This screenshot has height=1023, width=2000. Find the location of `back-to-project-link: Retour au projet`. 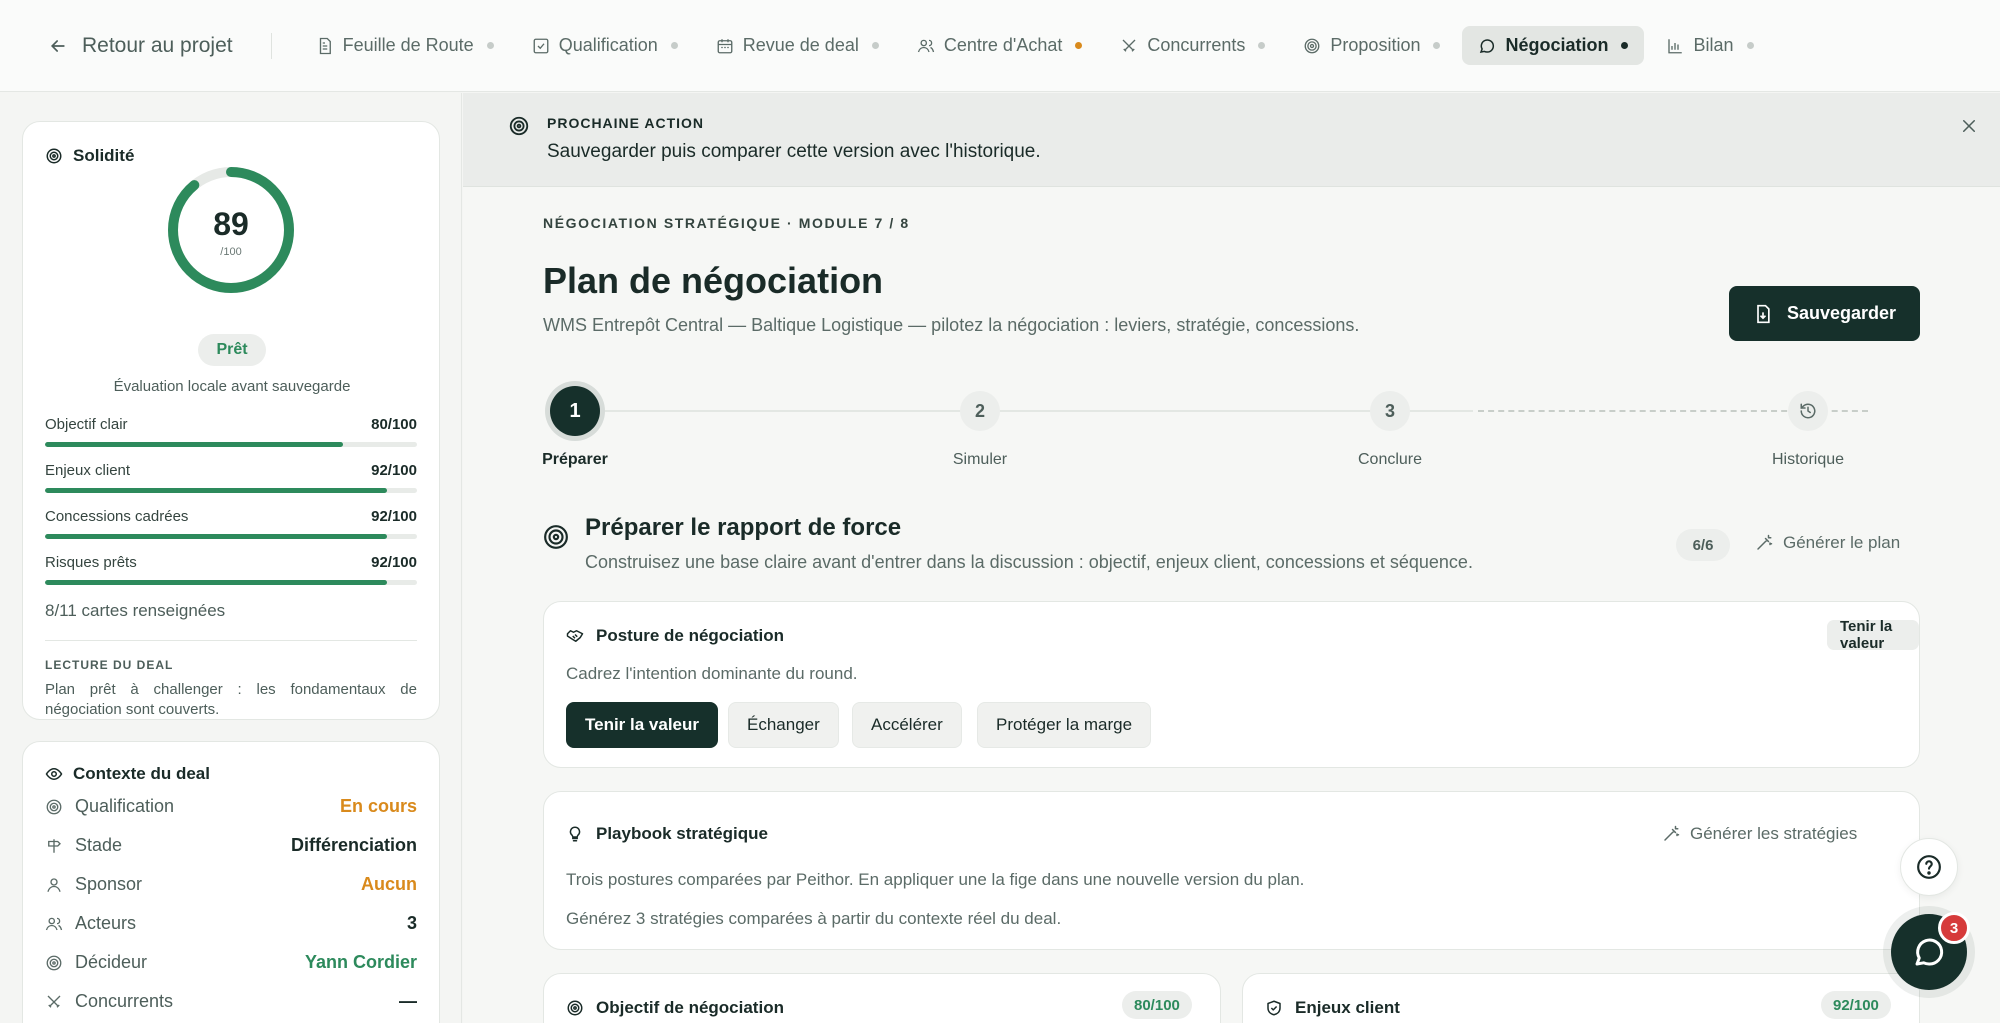

back-to-project-link: Retour au projet is located at coordinates (140, 46).